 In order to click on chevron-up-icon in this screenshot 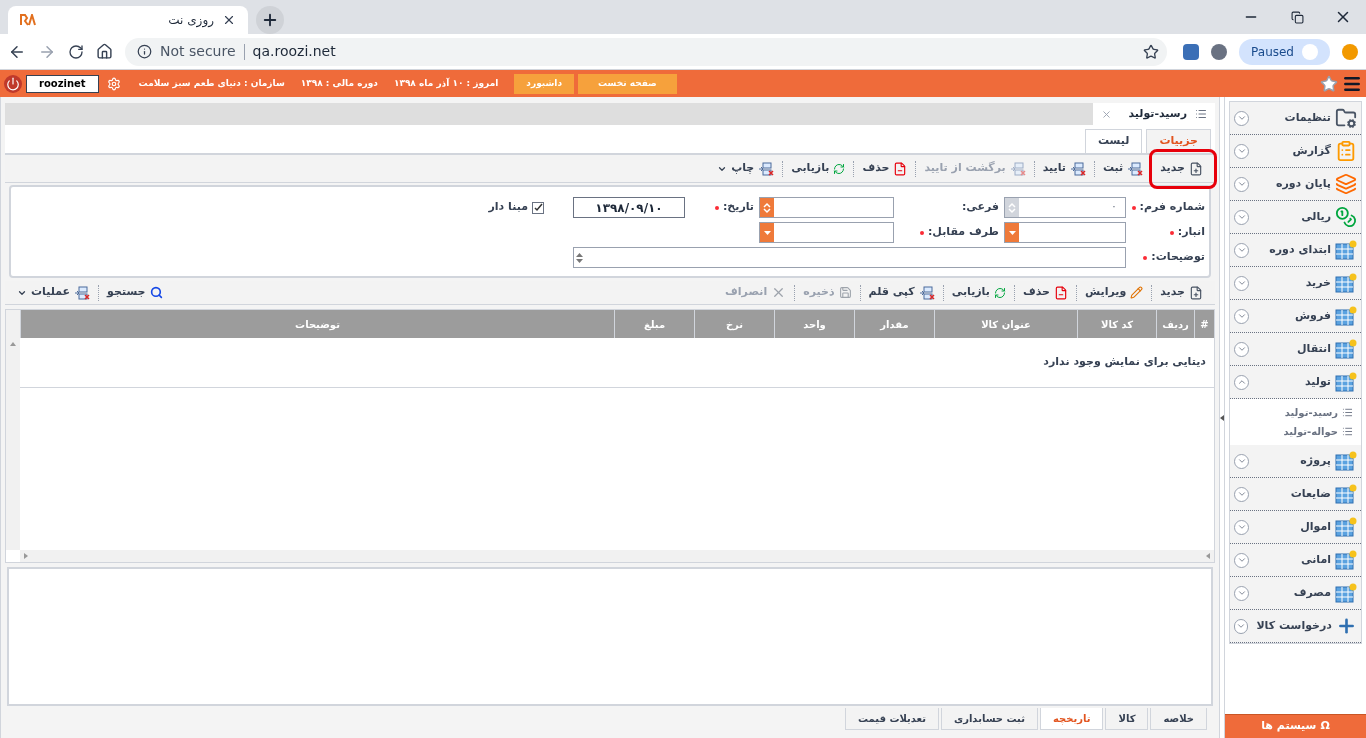, I will do `click(1241, 382)`.